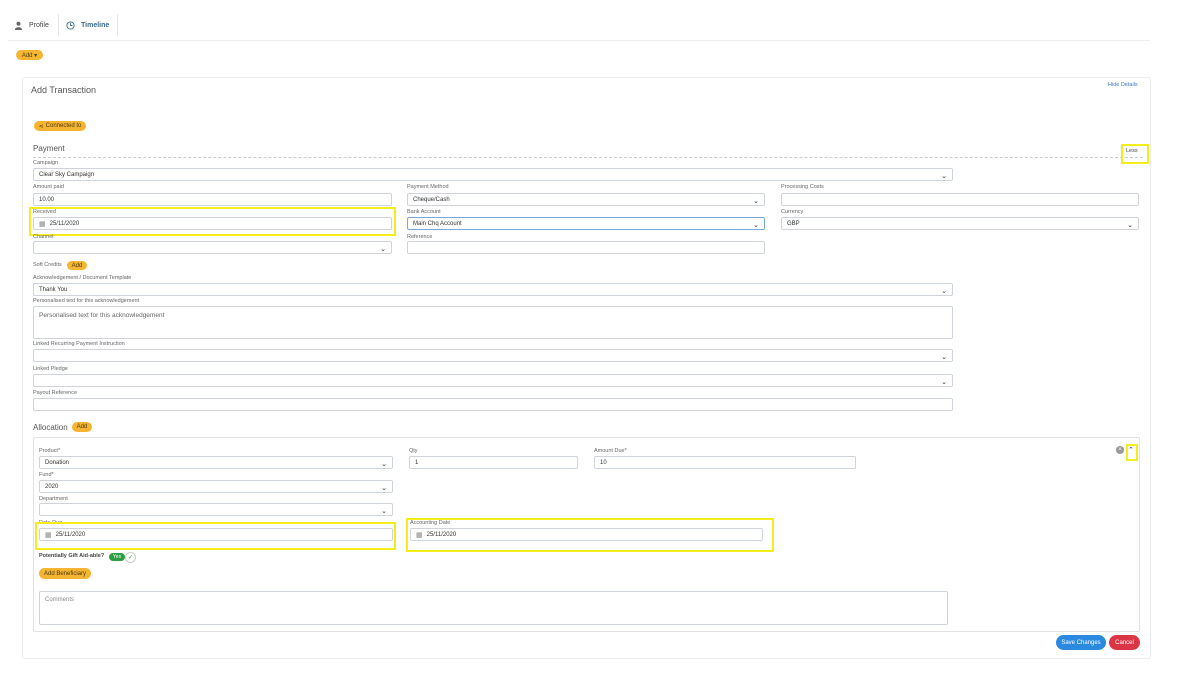 The height and width of the screenshot is (682, 1180). I want to click on amount-paid-value: 10.00, so click(47, 199).